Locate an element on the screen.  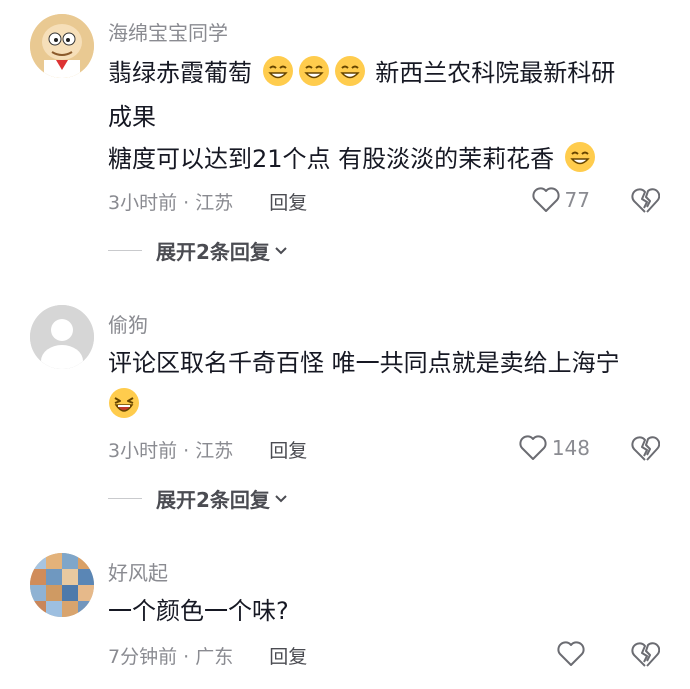
cartoon-avatar-icon is located at coordinates (62, 46).